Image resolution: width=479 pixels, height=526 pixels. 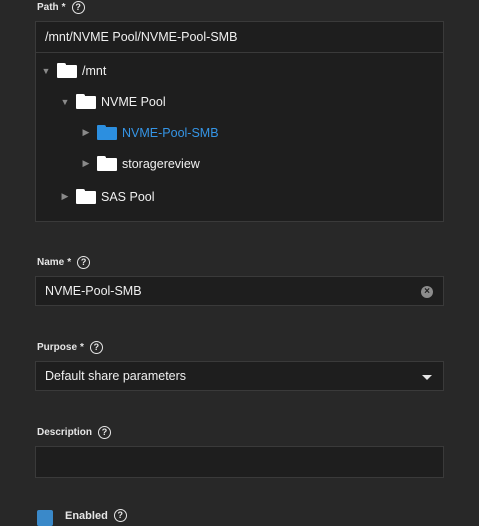 What do you see at coordinates (427, 292) in the screenshot?
I see `clear-icon: ×` at bounding box center [427, 292].